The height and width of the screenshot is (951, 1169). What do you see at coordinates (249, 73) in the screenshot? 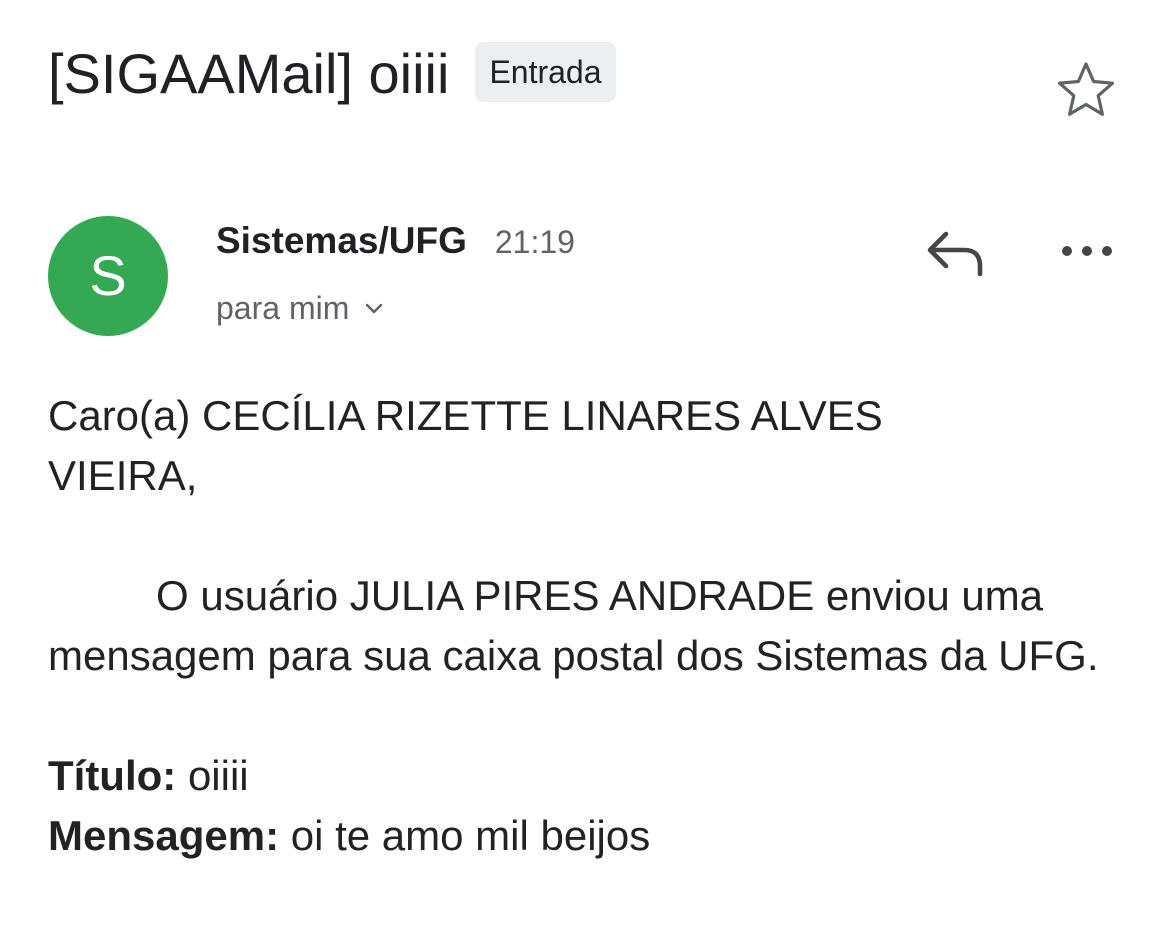
I see `email-subject: [SIGAAMail] oiiii` at bounding box center [249, 73].